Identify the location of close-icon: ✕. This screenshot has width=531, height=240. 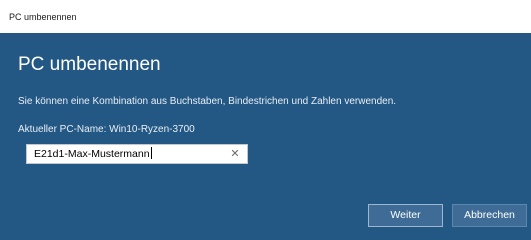
(235, 154).